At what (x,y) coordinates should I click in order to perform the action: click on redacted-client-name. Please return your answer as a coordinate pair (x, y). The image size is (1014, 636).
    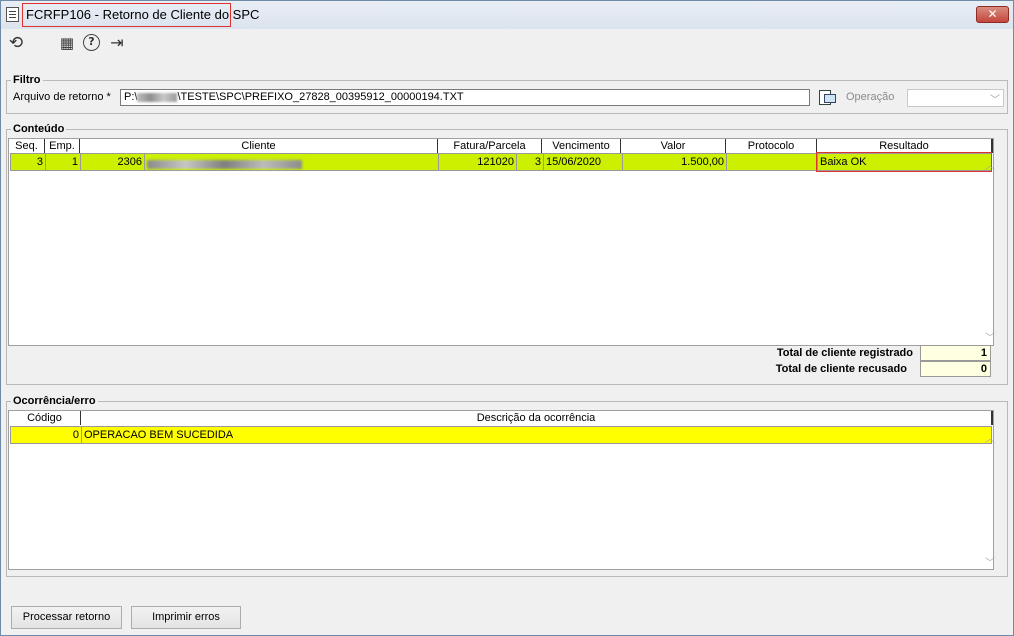
    Looking at the image, I should click on (224, 164).